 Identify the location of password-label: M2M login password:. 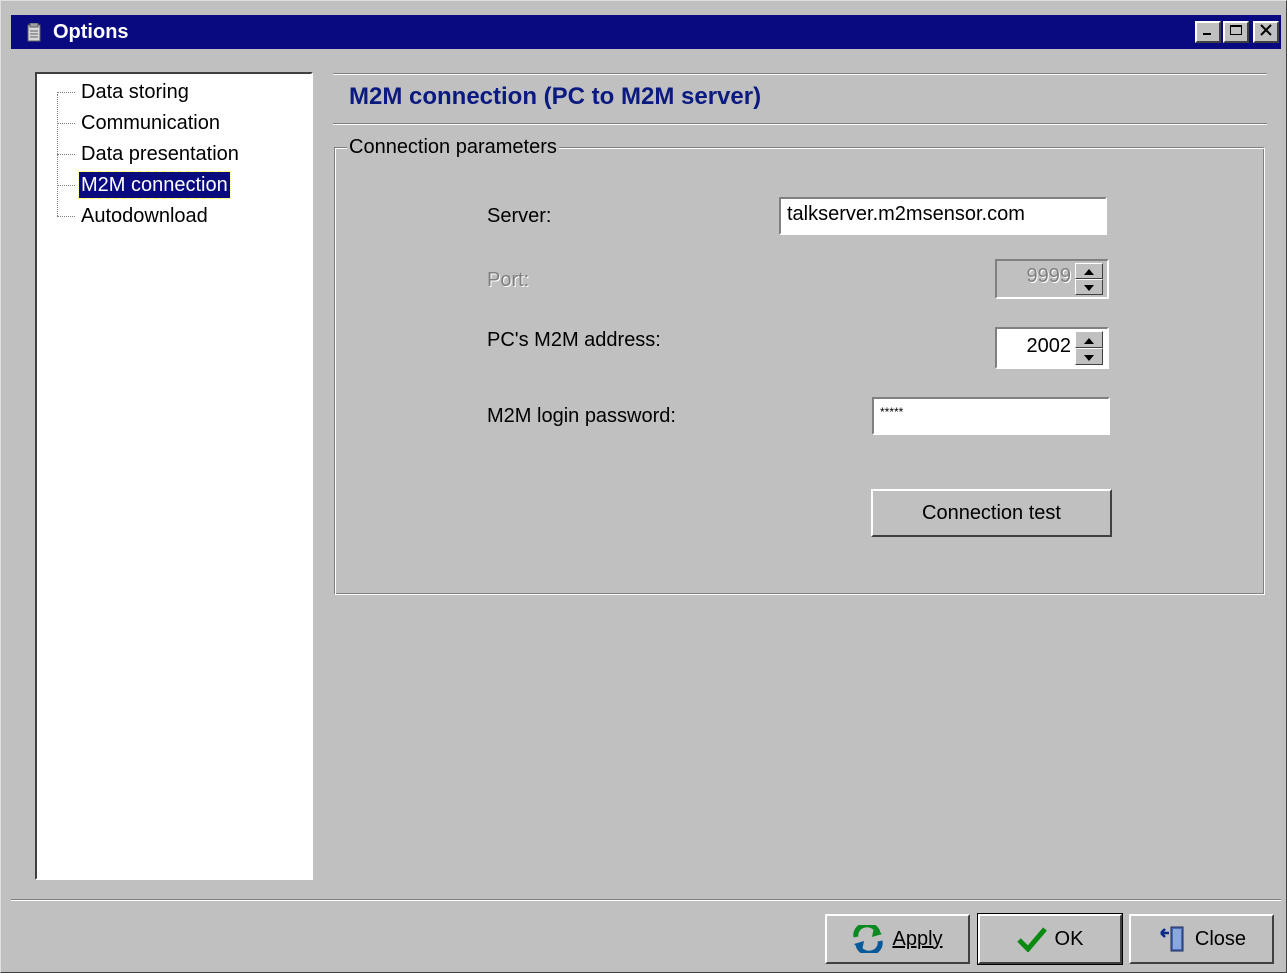
(581, 416).